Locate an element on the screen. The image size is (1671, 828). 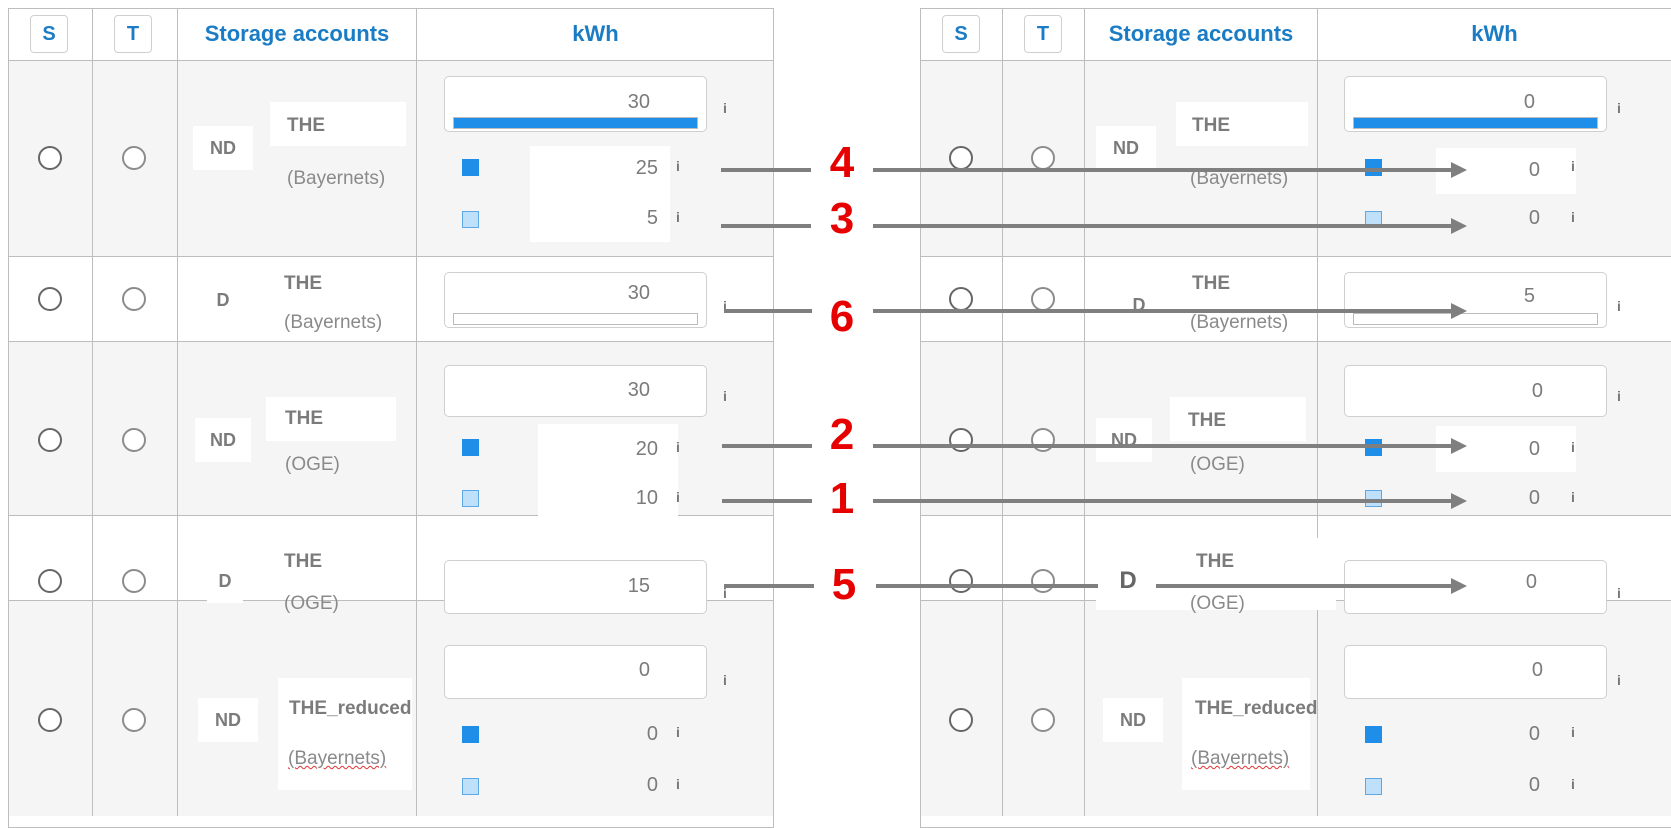
arrow-5-head is located at coordinates (1459, 586).